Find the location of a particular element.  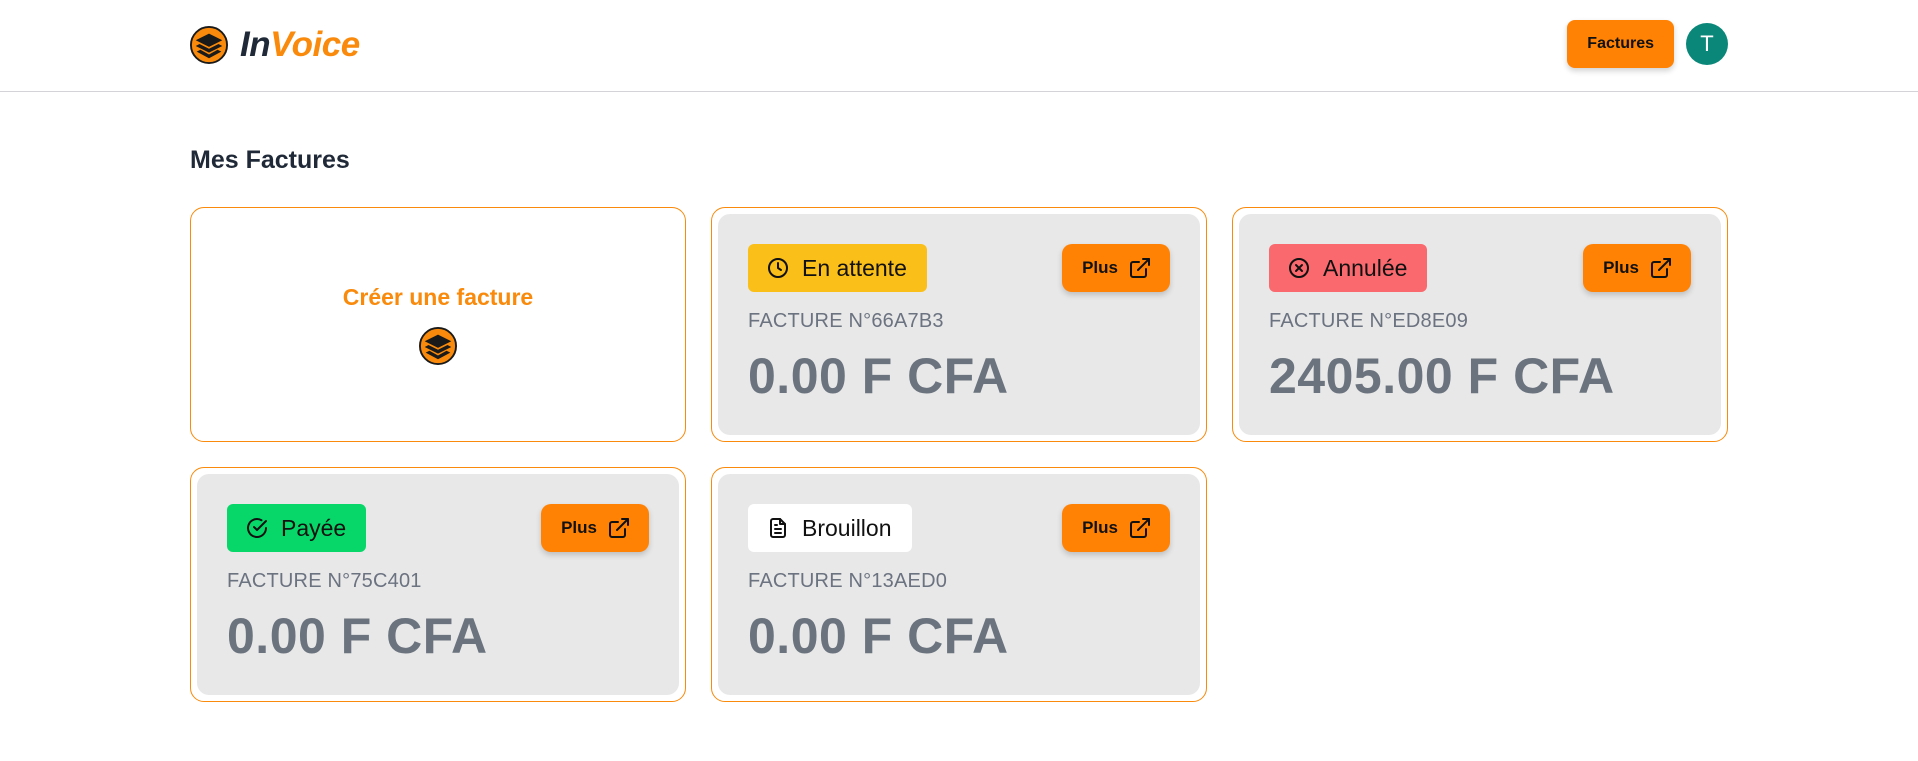

invoice-number: FACTURE N°75C401 is located at coordinates (324, 581).